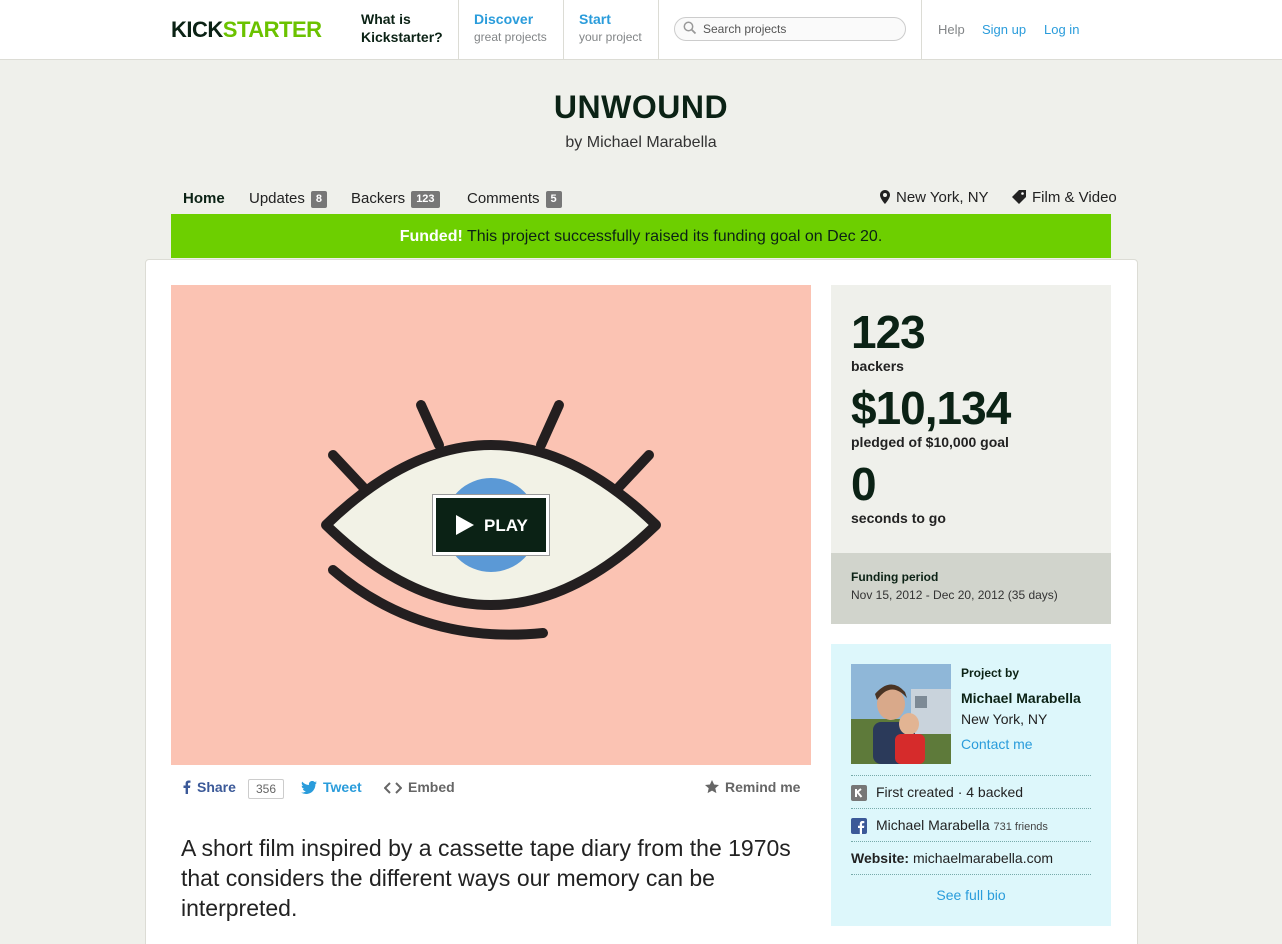 The image size is (1282, 944). I want to click on project-location-link: New York, NY, so click(934, 197).